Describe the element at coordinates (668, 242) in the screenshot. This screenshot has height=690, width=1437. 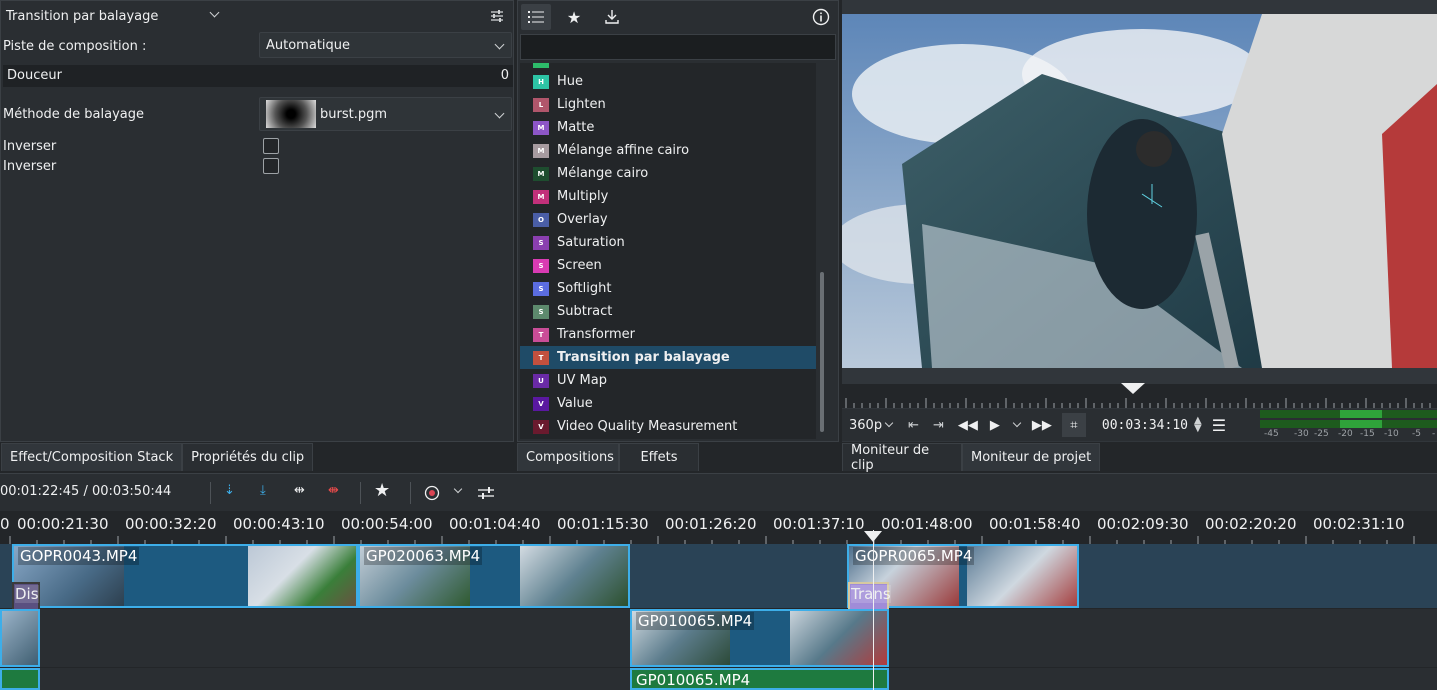
I see `composition-list-item: S Saturation` at that location.